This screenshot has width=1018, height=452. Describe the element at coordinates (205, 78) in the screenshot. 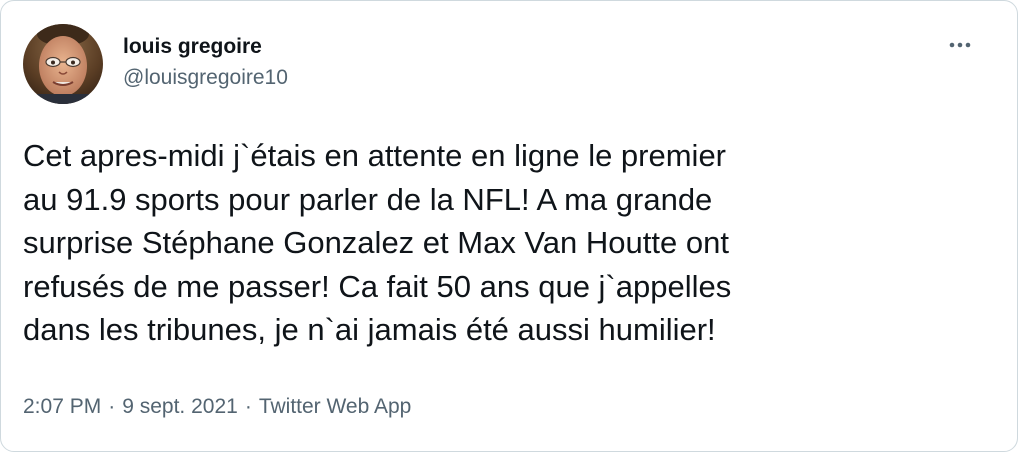

I see `user-handle: @louisgregoire10` at that location.